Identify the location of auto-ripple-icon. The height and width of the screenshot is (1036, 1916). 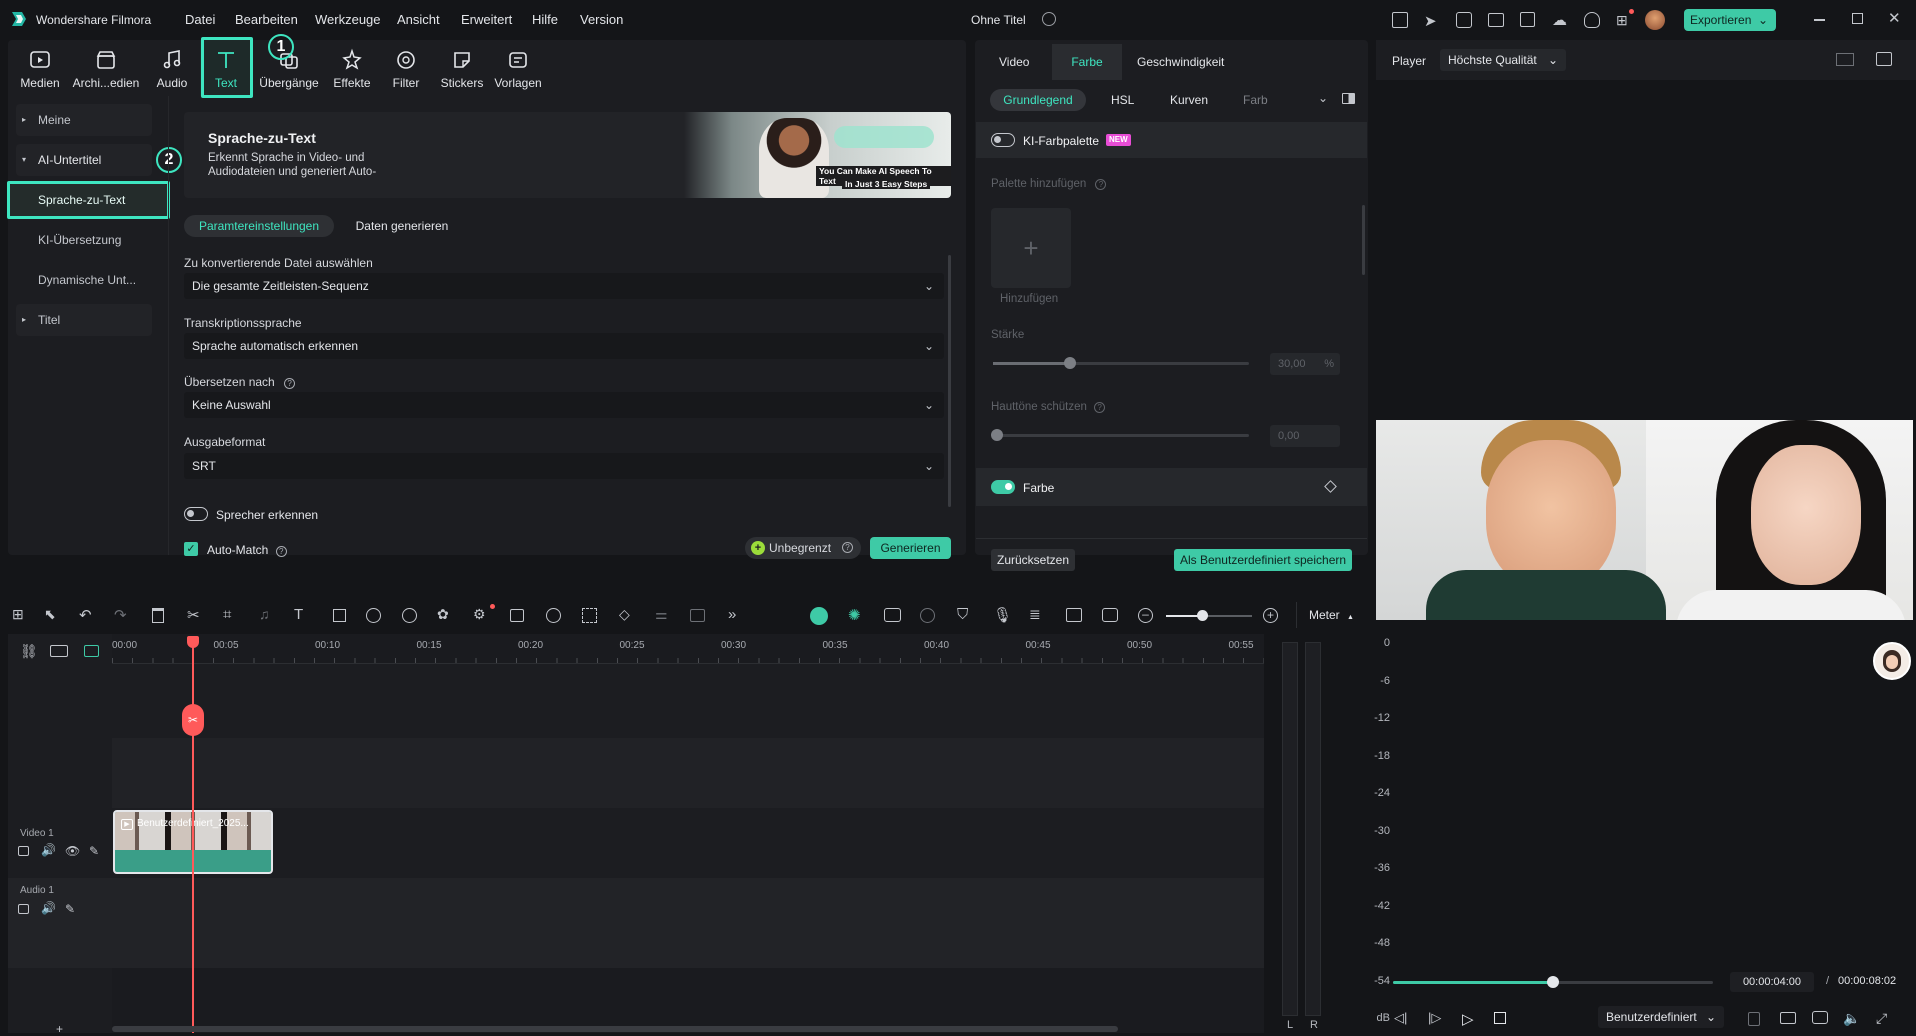
(927, 615).